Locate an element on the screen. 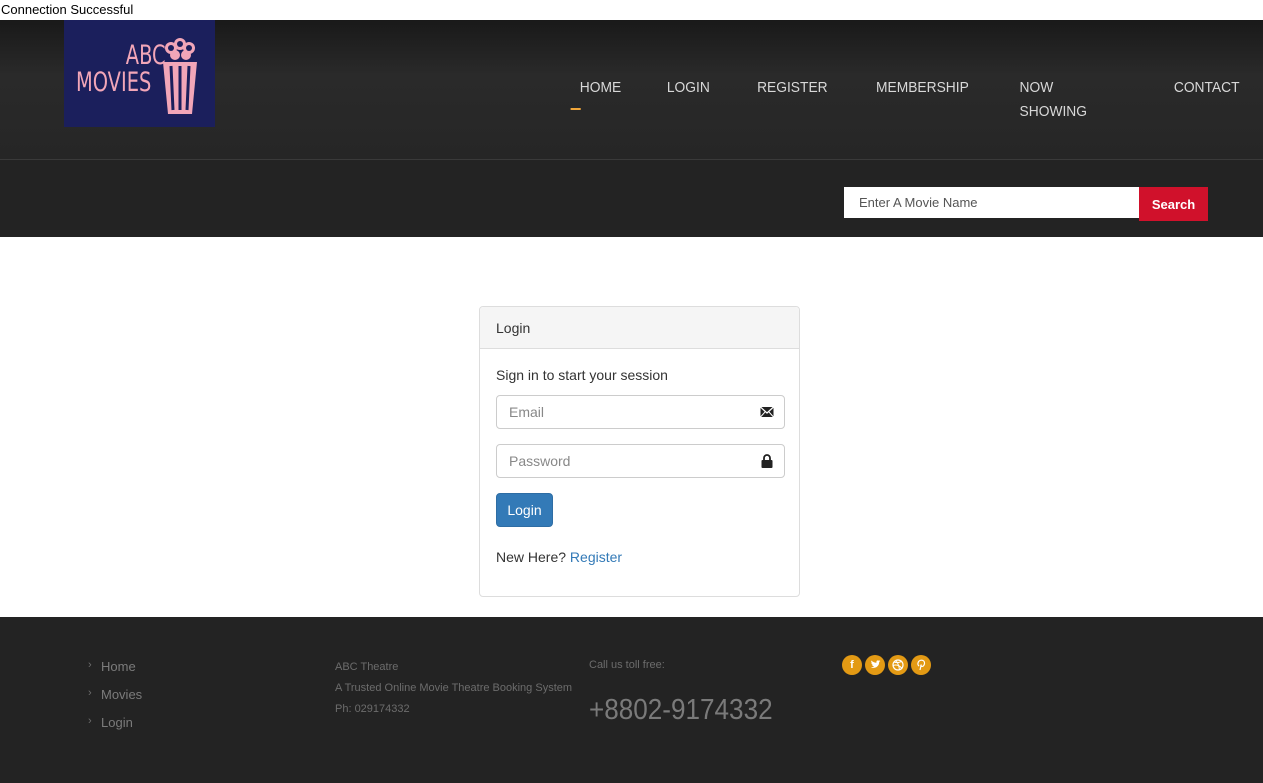  password-field-group is located at coordinates (640, 461).